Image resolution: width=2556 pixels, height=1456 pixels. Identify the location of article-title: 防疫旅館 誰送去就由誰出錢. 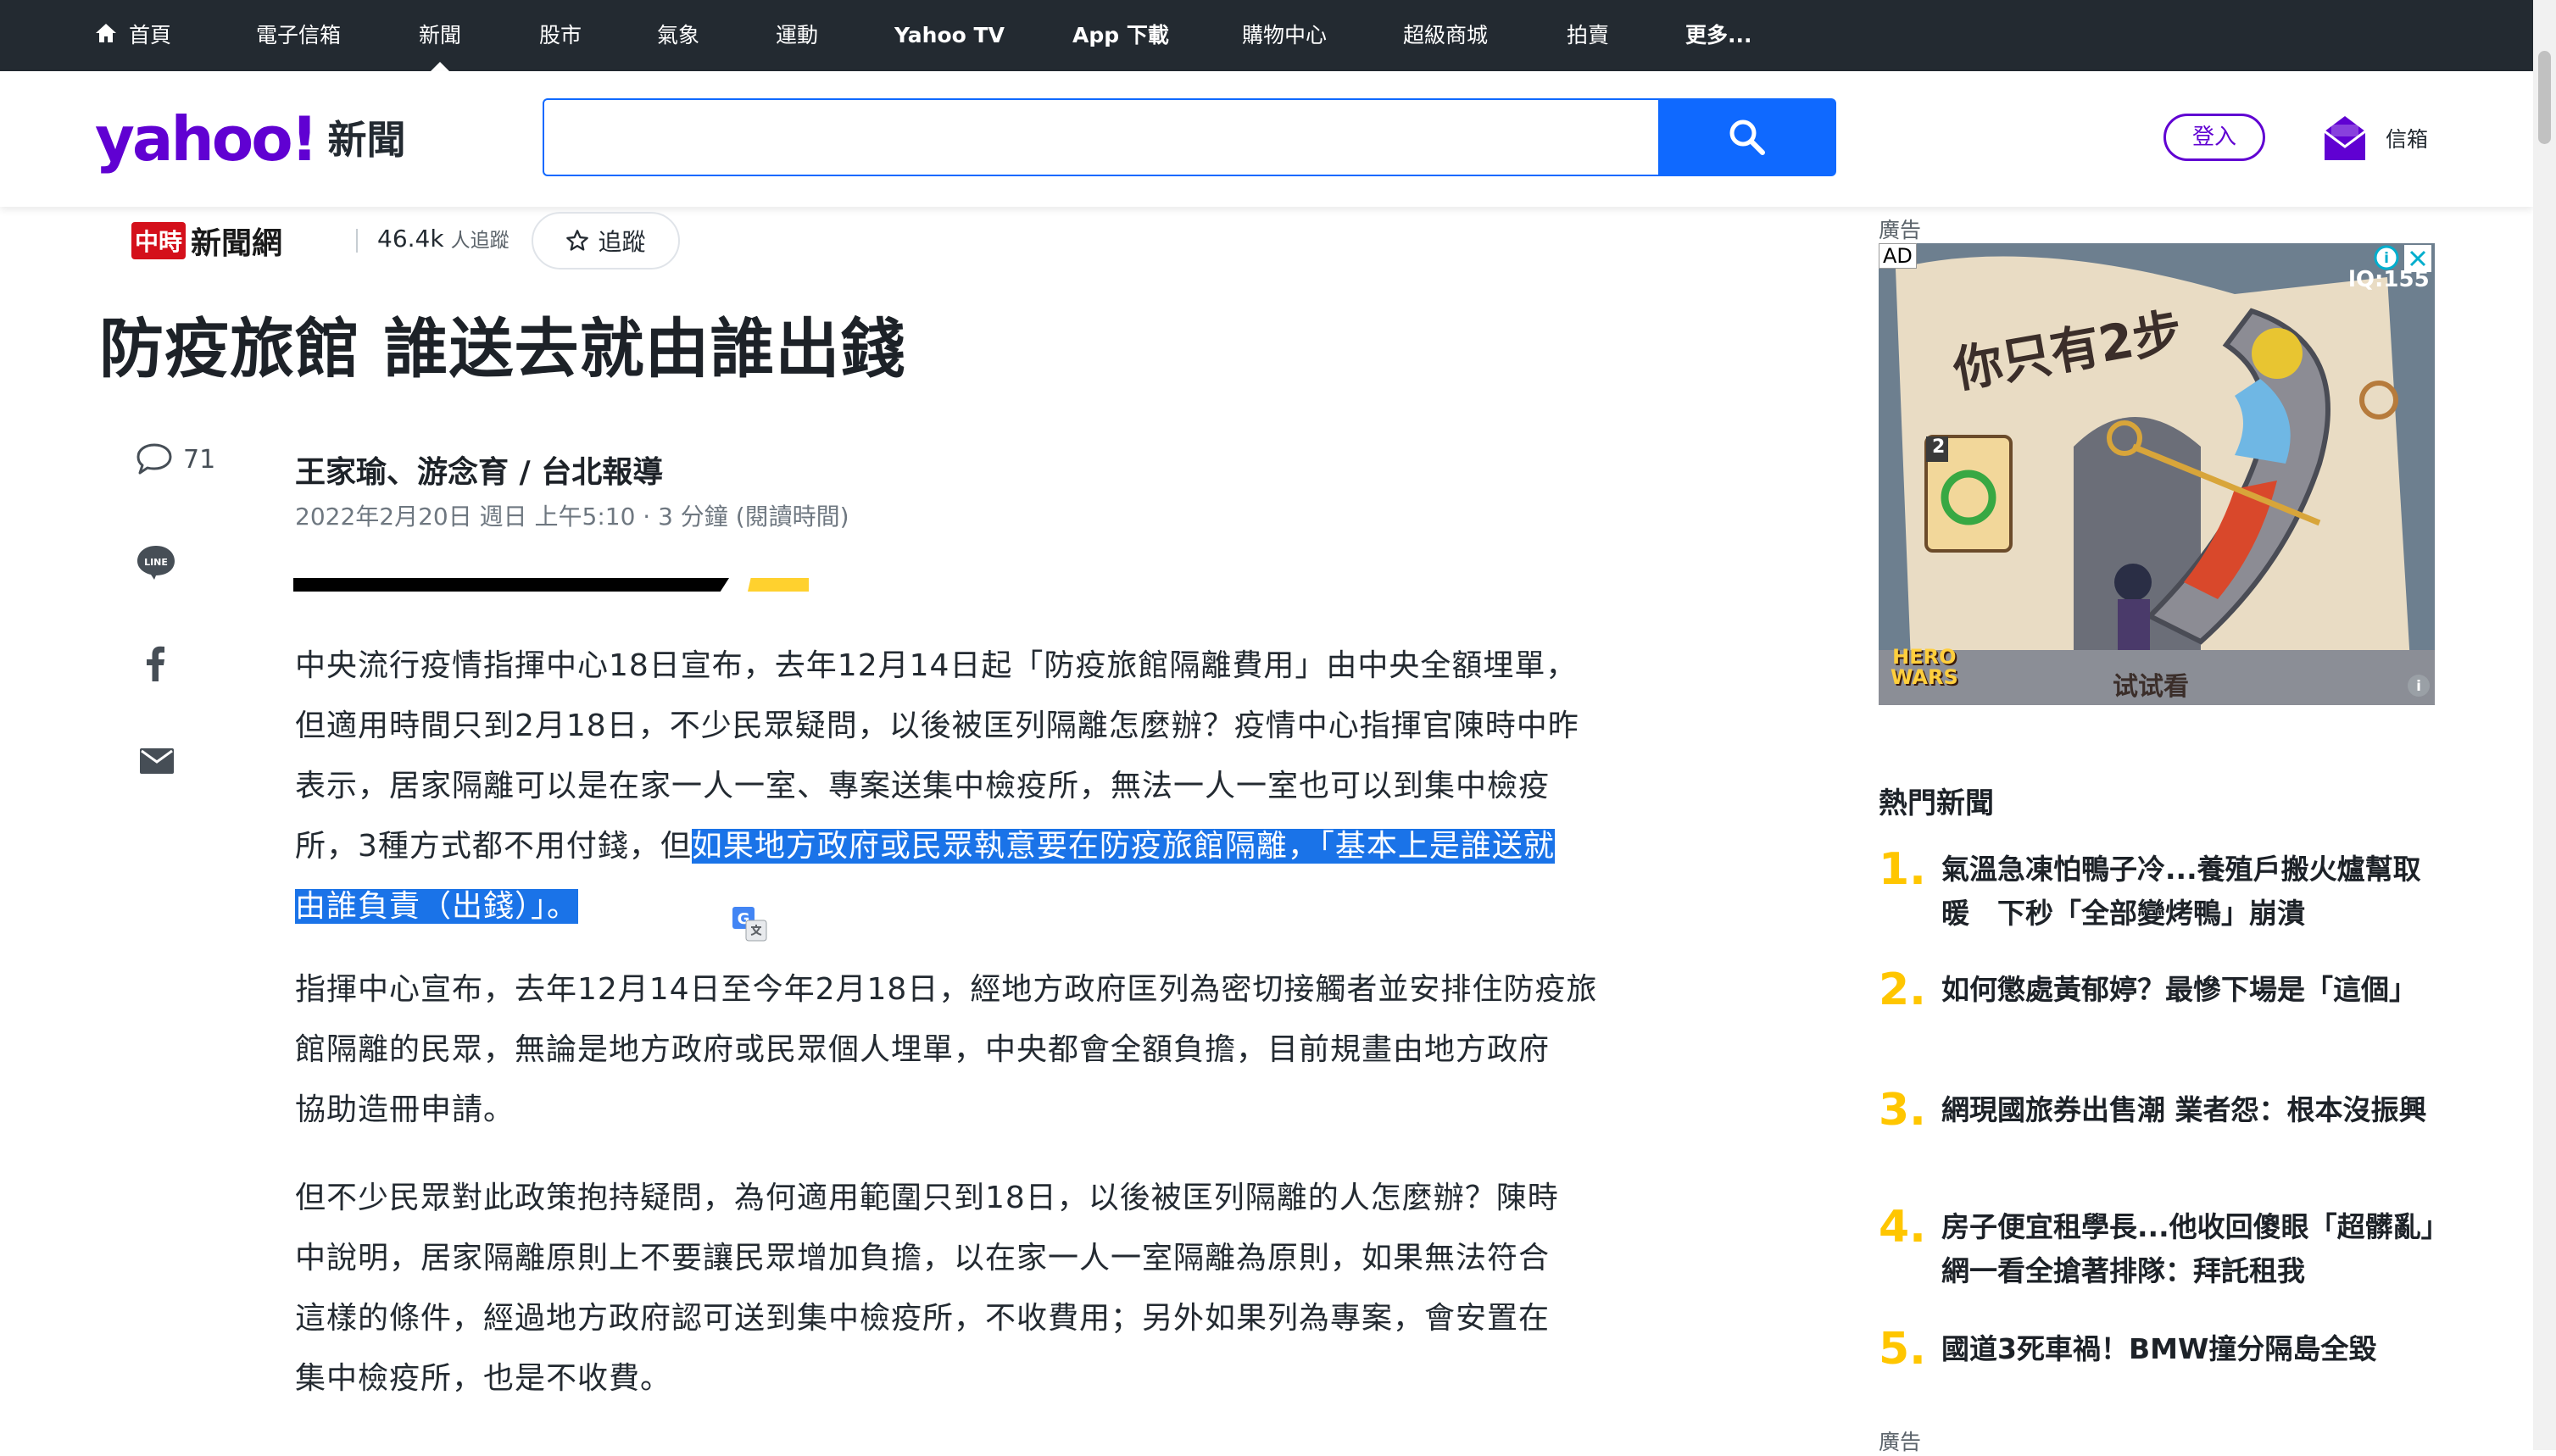
(502, 348).